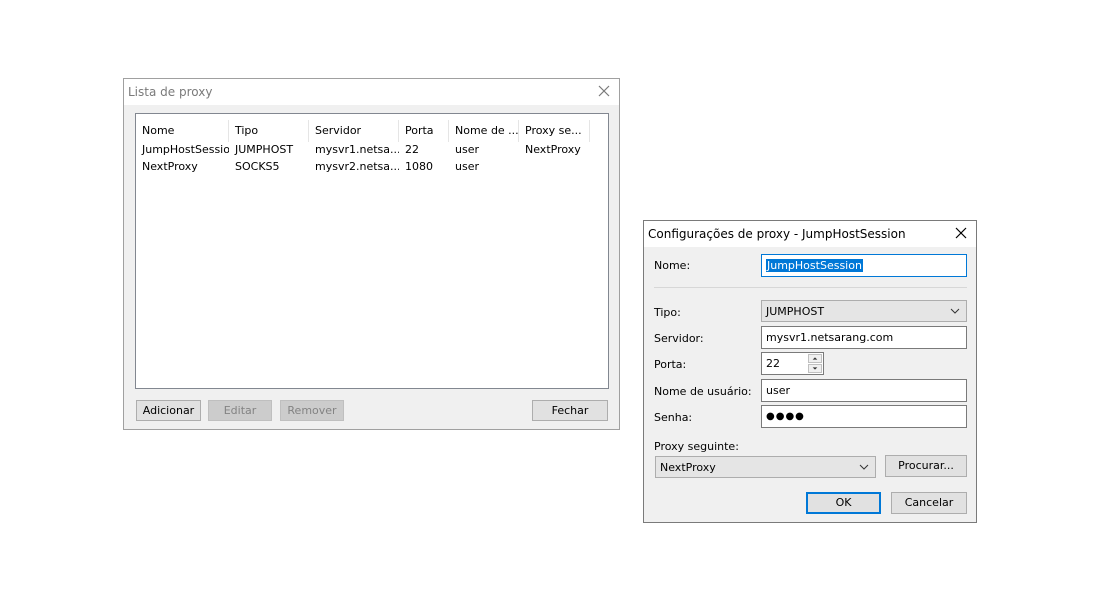 This screenshot has width=1100, height=600. I want to click on column-header-server: Servidor, so click(354, 131).